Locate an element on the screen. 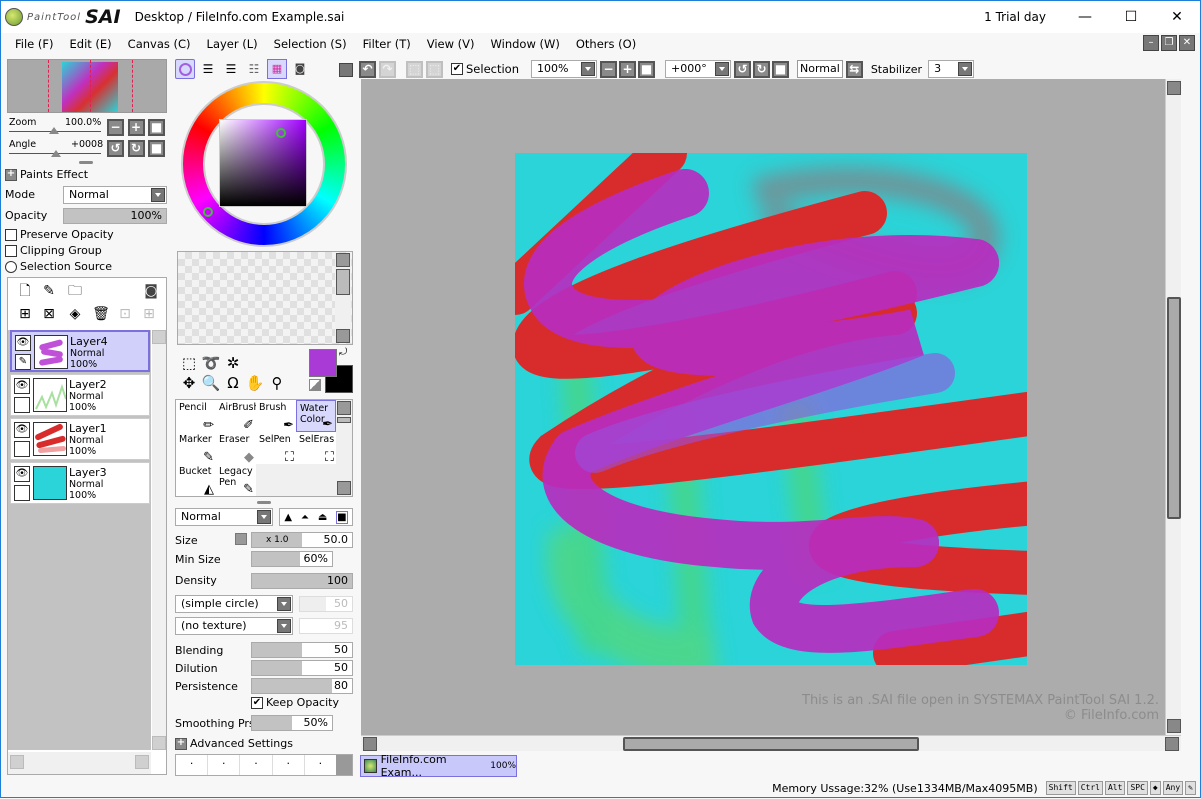  paints-effect-label: Paints Effect is located at coordinates (54, 174).